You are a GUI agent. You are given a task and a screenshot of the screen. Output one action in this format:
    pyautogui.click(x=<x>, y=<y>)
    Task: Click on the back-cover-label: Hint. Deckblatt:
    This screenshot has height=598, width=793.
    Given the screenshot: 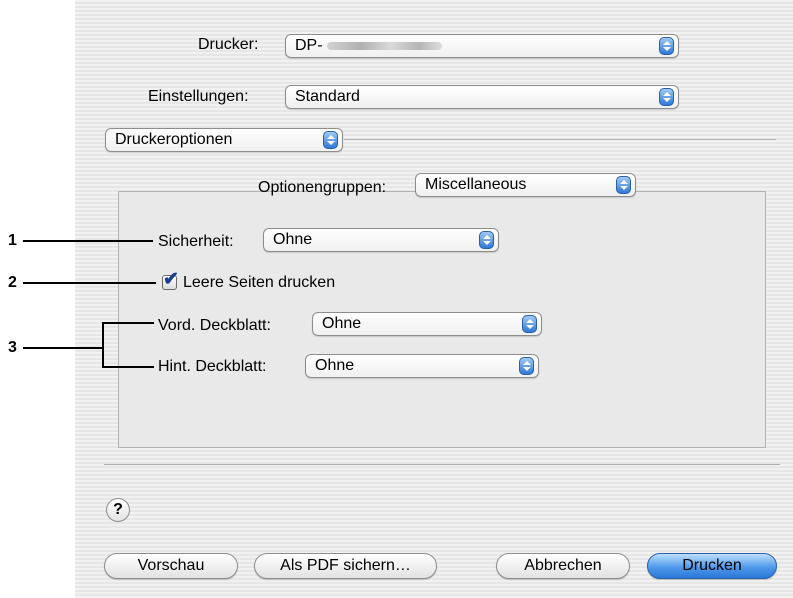 What is the action you would take?
    pyautogui.click(x=212, y=366)
    